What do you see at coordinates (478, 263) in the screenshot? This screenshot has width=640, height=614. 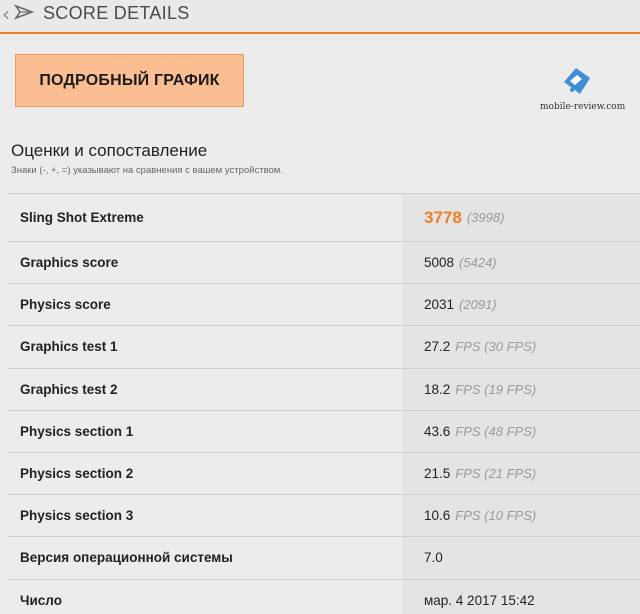 I see `compare-value: (5424)` at bounding box center [478, 263].